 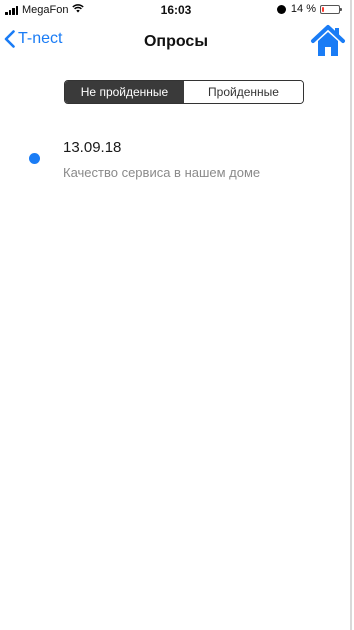 I want to click on survey-list-item: 13.09.18 Качество сервиса в нашем доме, so click(x=176, y=162).